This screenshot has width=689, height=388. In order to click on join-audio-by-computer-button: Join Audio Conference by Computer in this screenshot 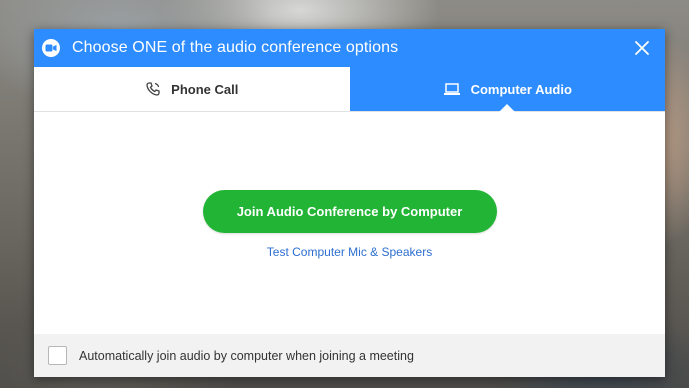, I will do `click(349, 211)`.